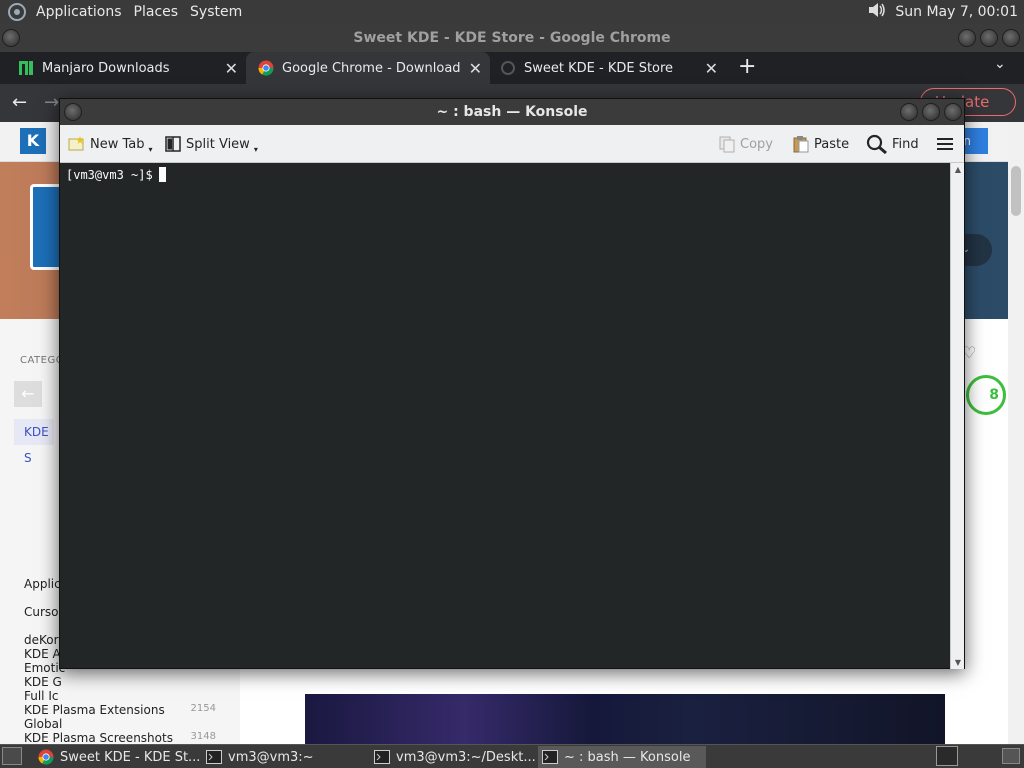 Image resolution: width=1024 pixels, height=768 pixels. What do you see at coordinates (203, 708) in the screenshot?
I see `category-count: 2154` at bounding box center [203, 708].